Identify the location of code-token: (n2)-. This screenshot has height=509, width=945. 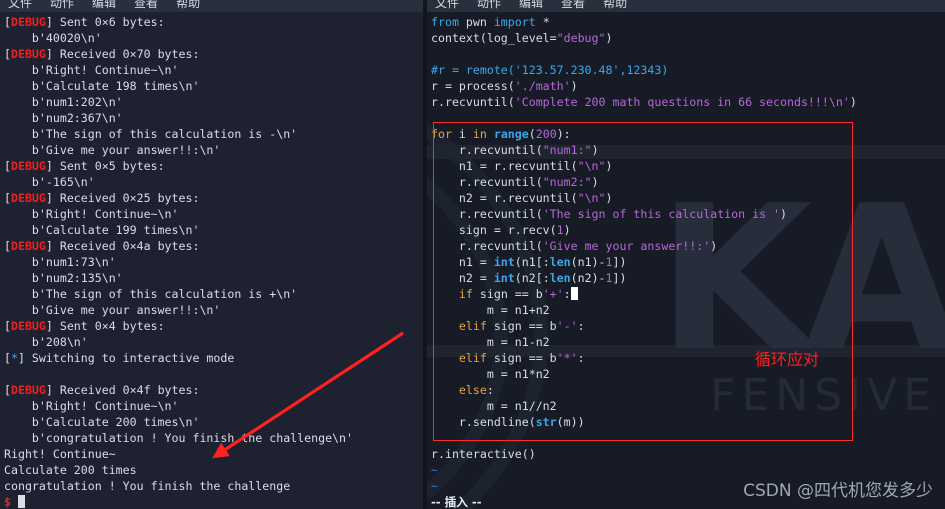
(588, 278).